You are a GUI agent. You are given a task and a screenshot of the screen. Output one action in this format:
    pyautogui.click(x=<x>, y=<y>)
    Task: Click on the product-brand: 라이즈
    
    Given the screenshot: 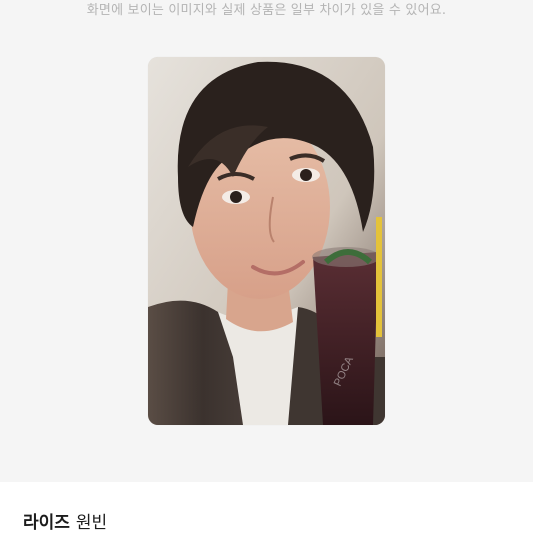 What is the action you would take?
    pyautogui.click(x=46, y=523)
    